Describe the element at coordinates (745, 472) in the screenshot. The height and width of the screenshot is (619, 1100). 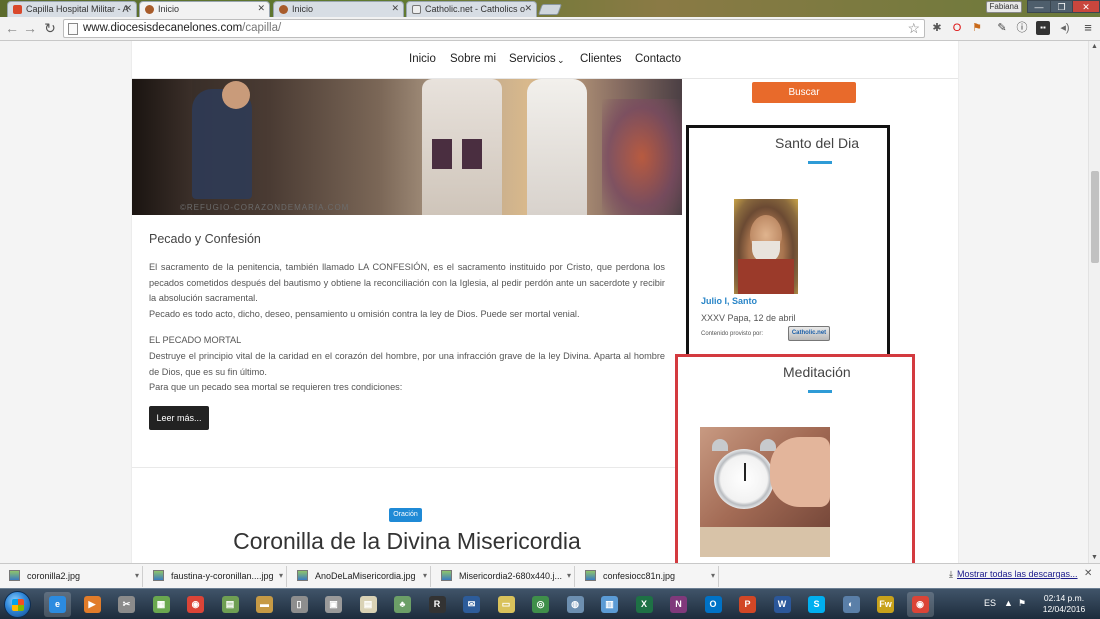
I see `clock-hand` at that location.